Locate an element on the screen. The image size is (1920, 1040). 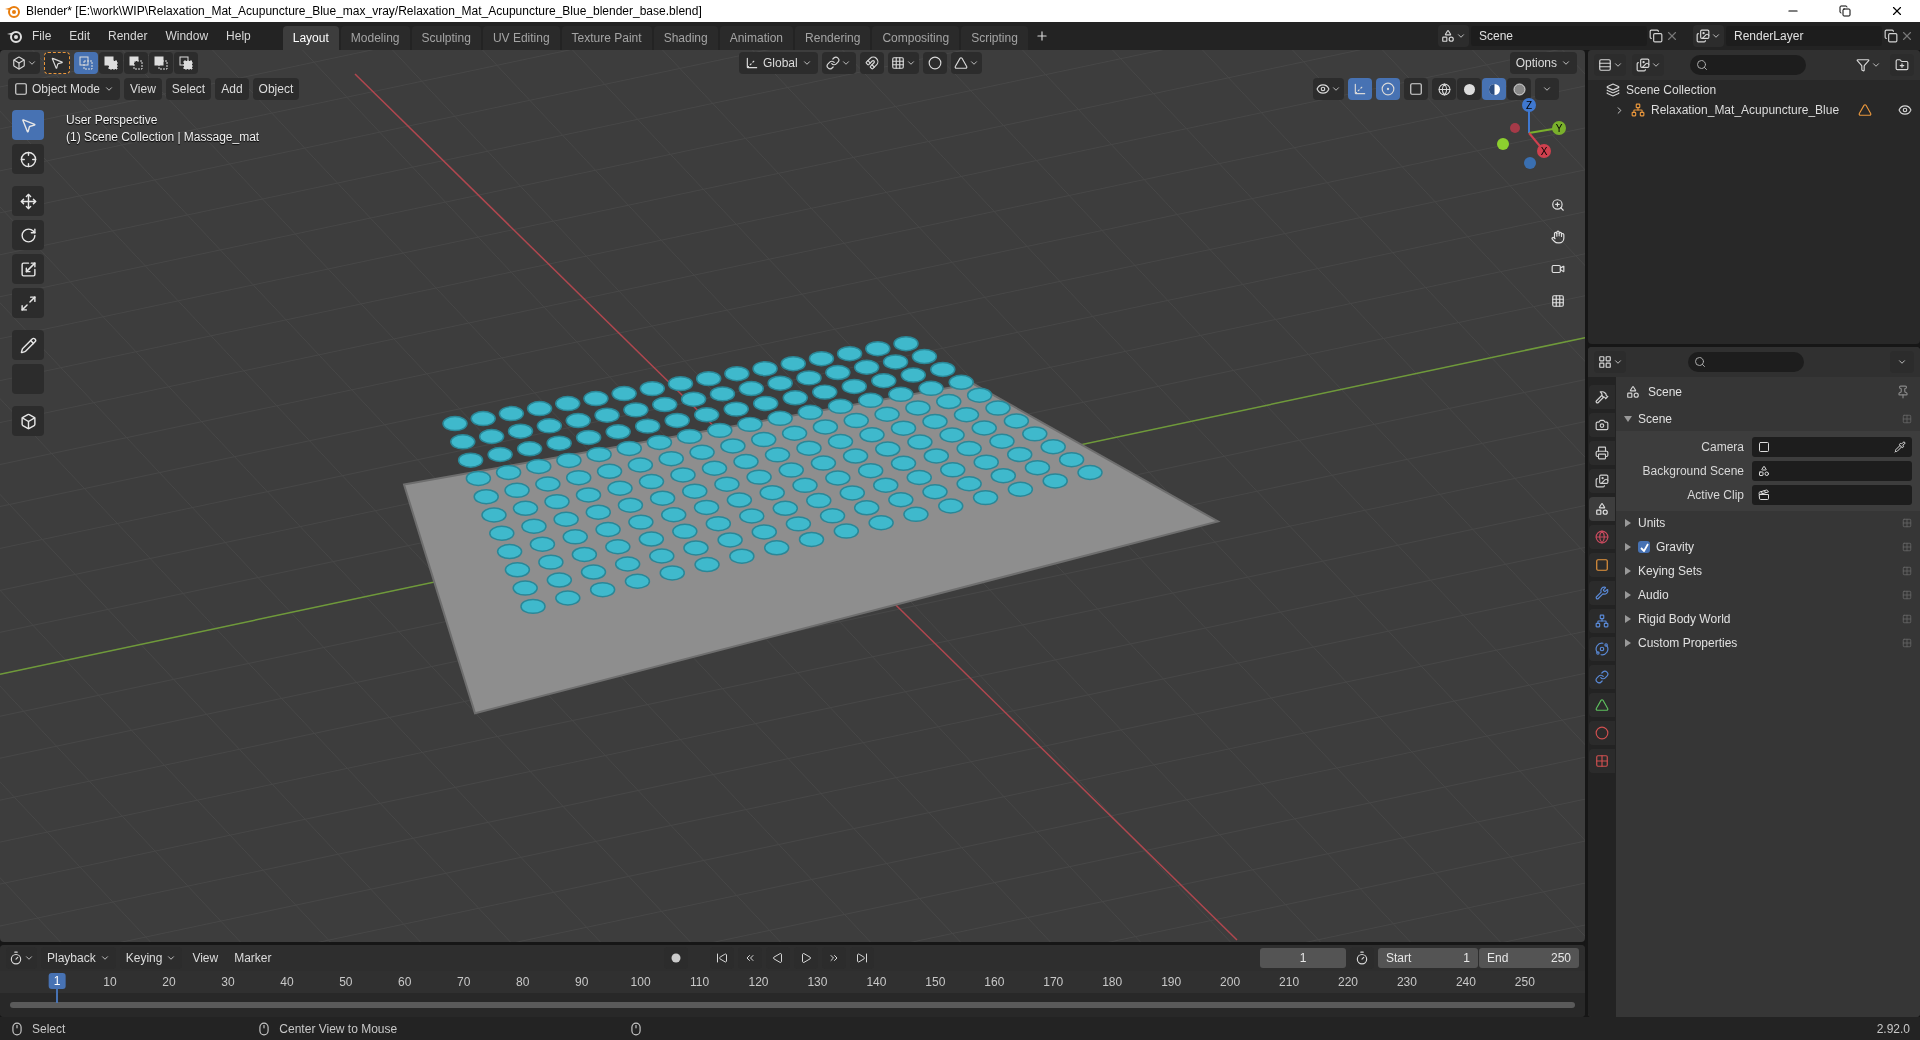
workspace-tab: UV Editing is located at coordinates (521, 38).